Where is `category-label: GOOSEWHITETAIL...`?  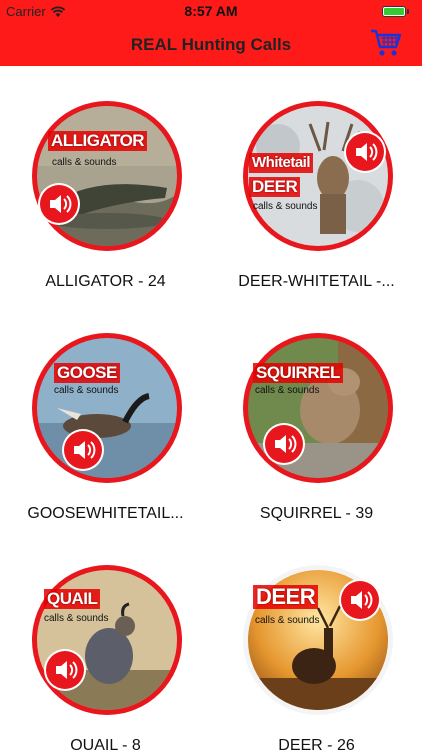
category-label: GOOSEWHITETAIL... is located at coordinates (105, 513).